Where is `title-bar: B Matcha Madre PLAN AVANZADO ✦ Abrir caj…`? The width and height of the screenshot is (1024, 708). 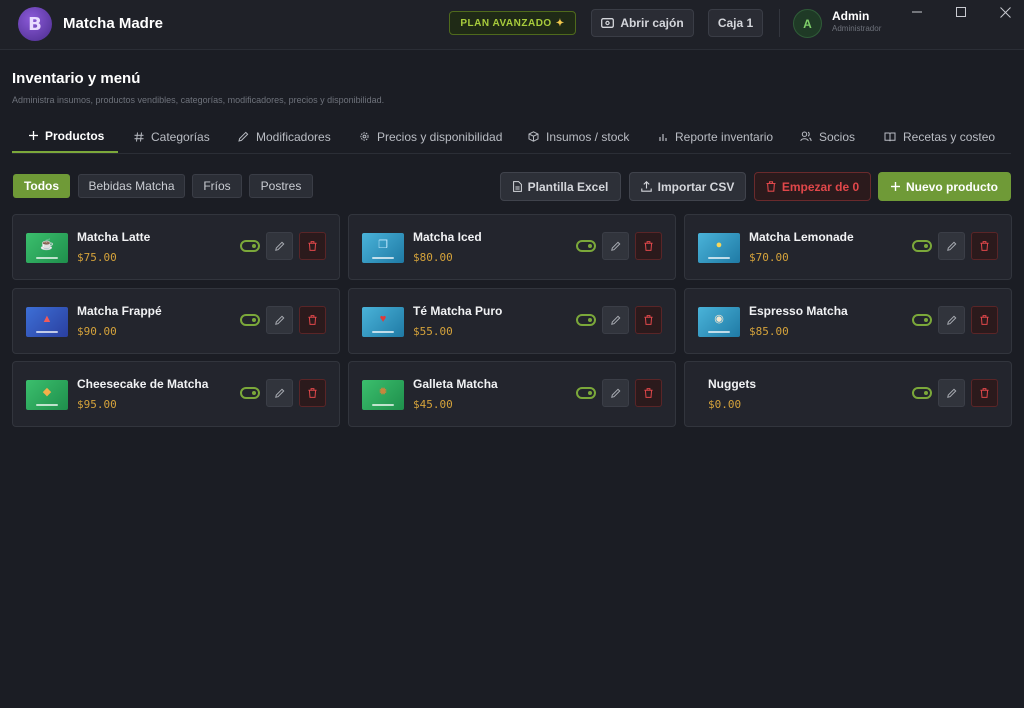 title-bar: B Matcha Madre PLAN AVANZADO ✦ Abrir caj… is located at coordinates (512, 25).